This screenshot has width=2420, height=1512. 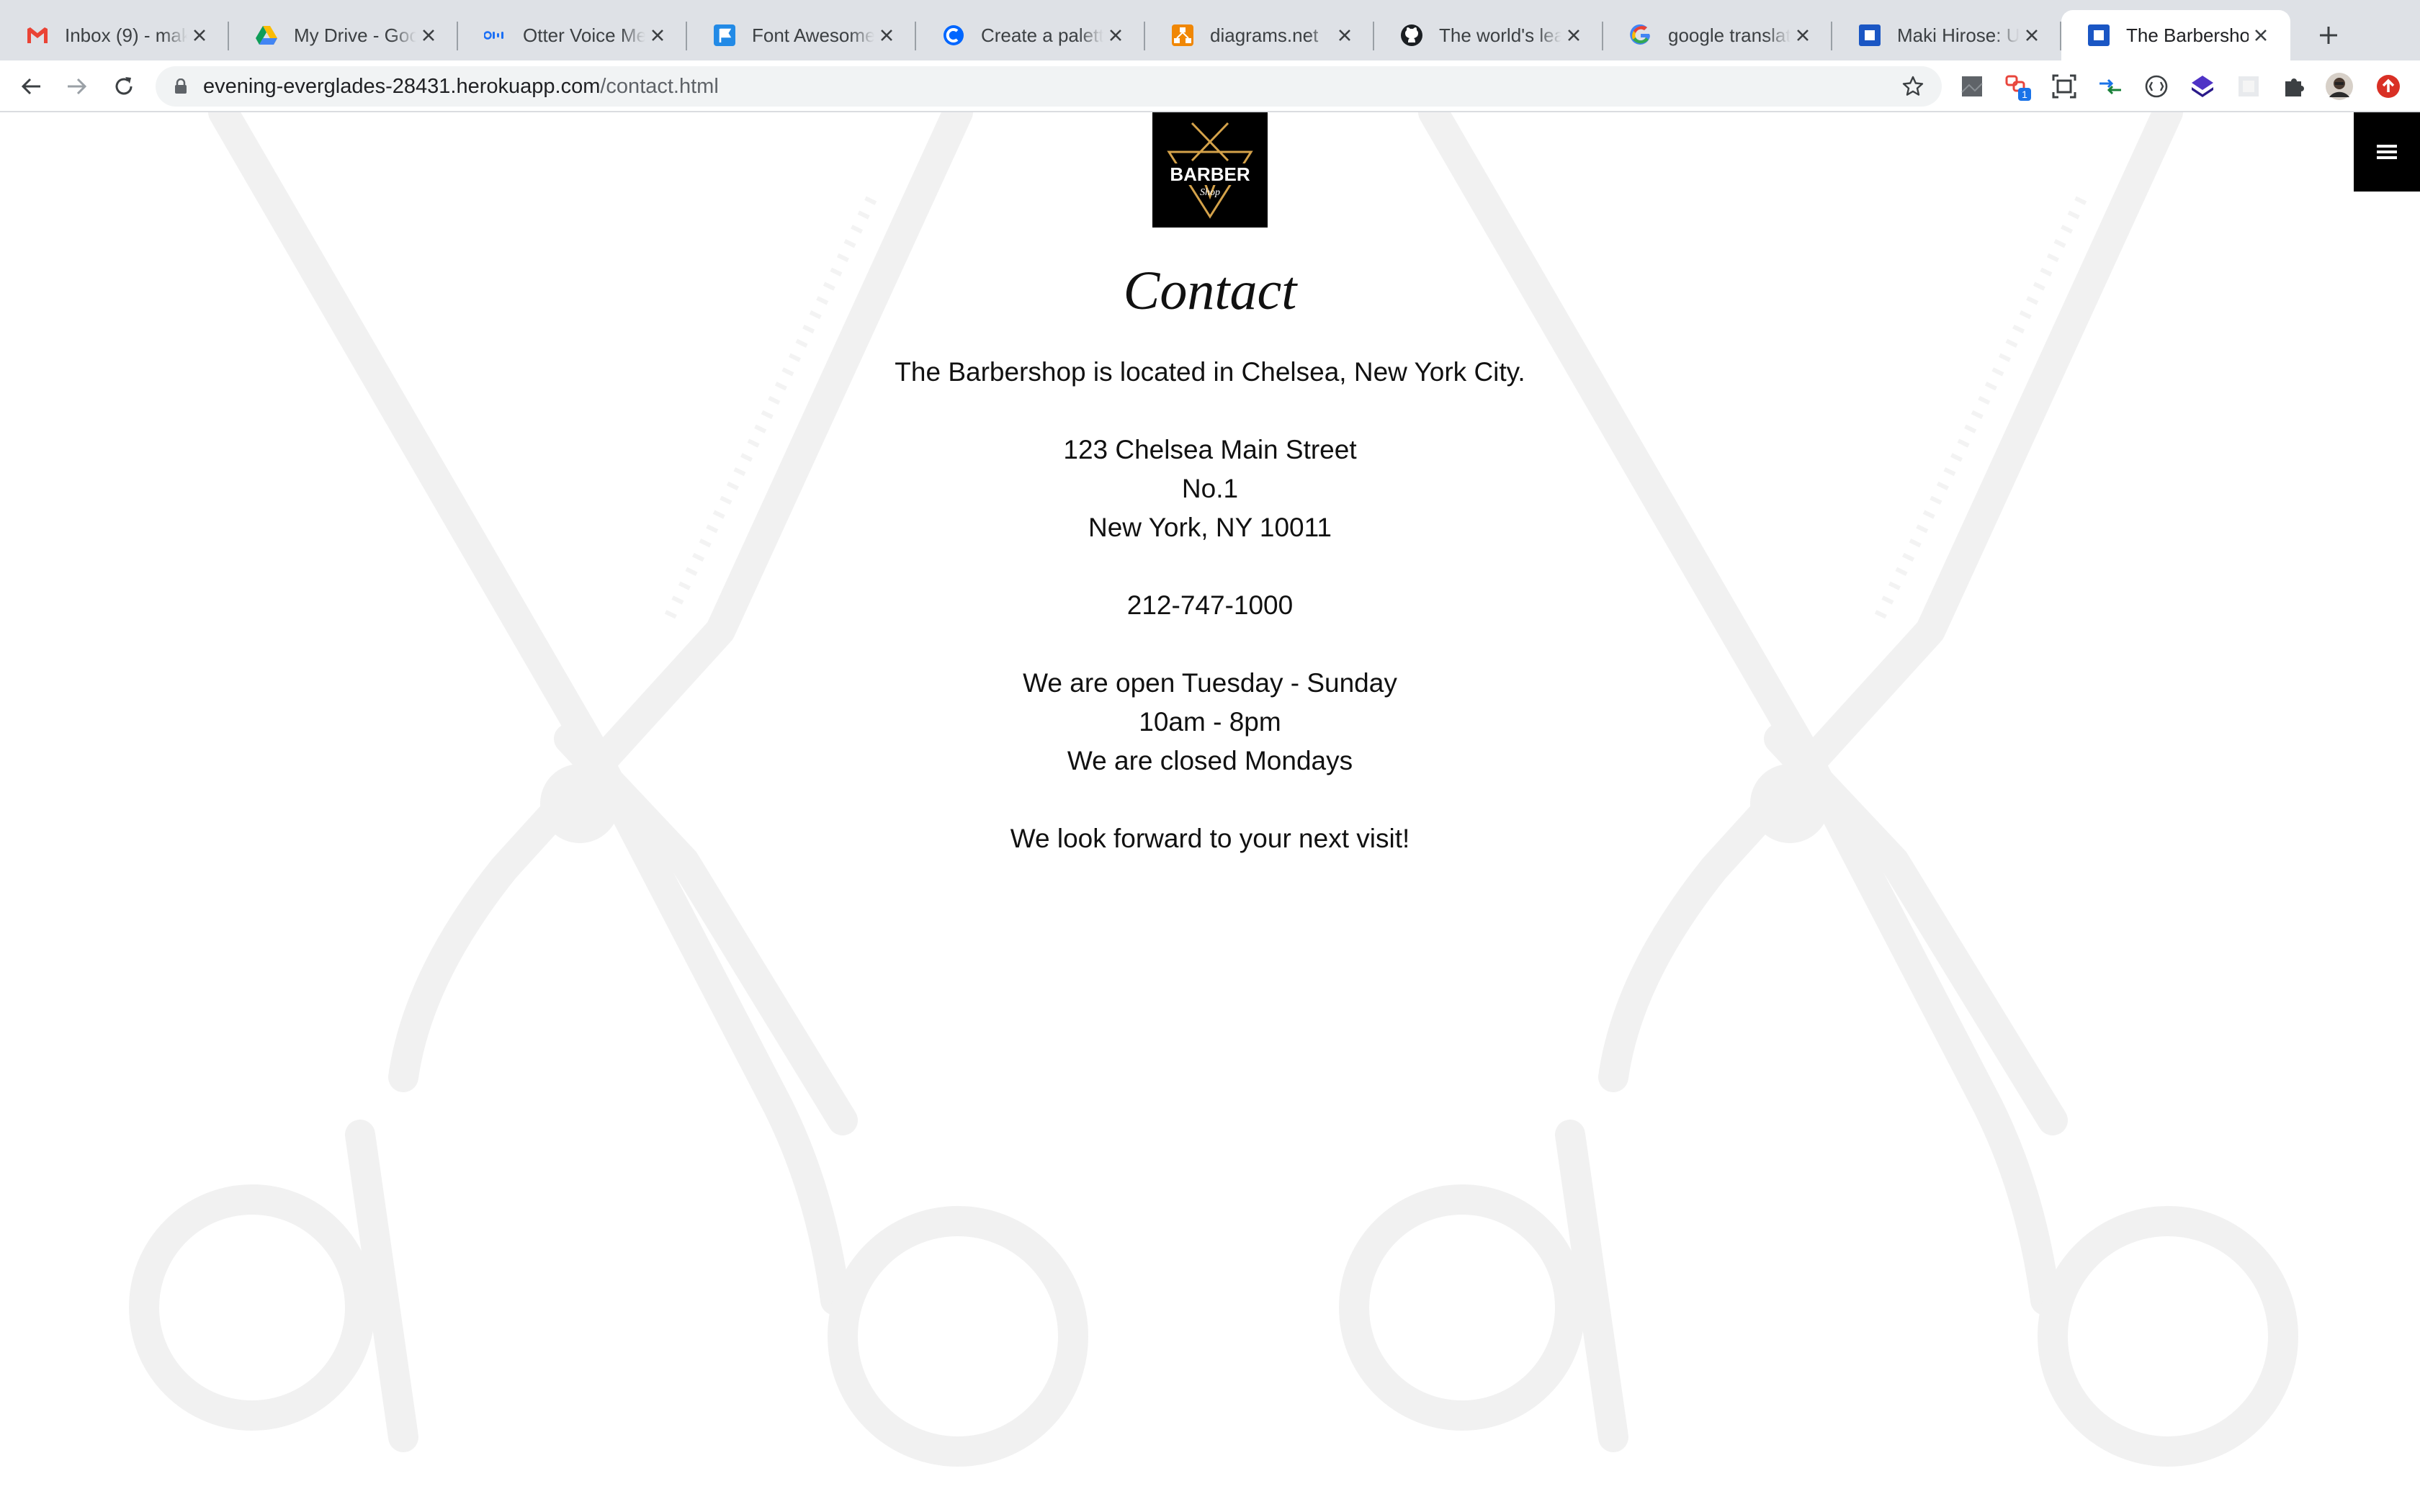 What do you see at coordinates (1210, 174) in the screenshot?
I see `logo-title: BARBER` at bounding box center [1210, 174].